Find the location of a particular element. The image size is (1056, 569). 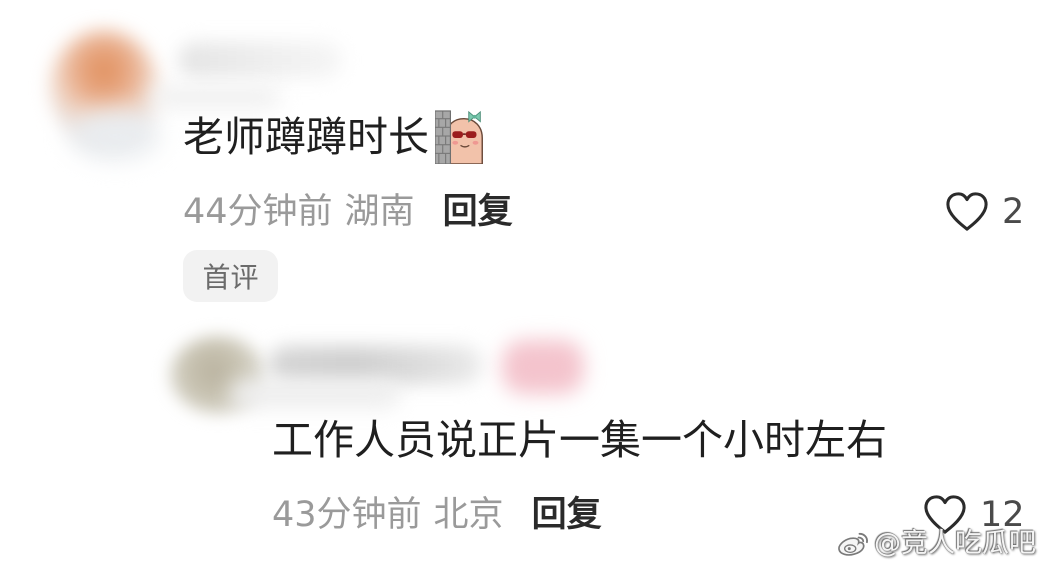

comment-text: 老师蹲蹲时长 is located at coordinates (306, 137).